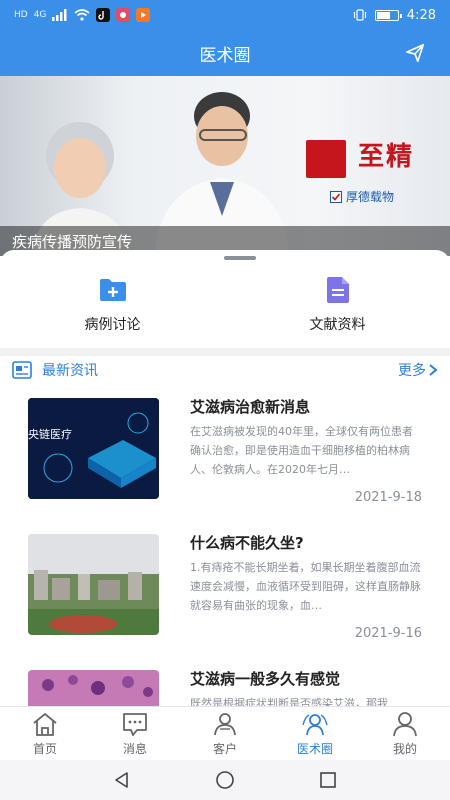  What do you see at coordinates (45, 724) in the screenshot?
I see `home-icon` at bounding box center [45, 724].